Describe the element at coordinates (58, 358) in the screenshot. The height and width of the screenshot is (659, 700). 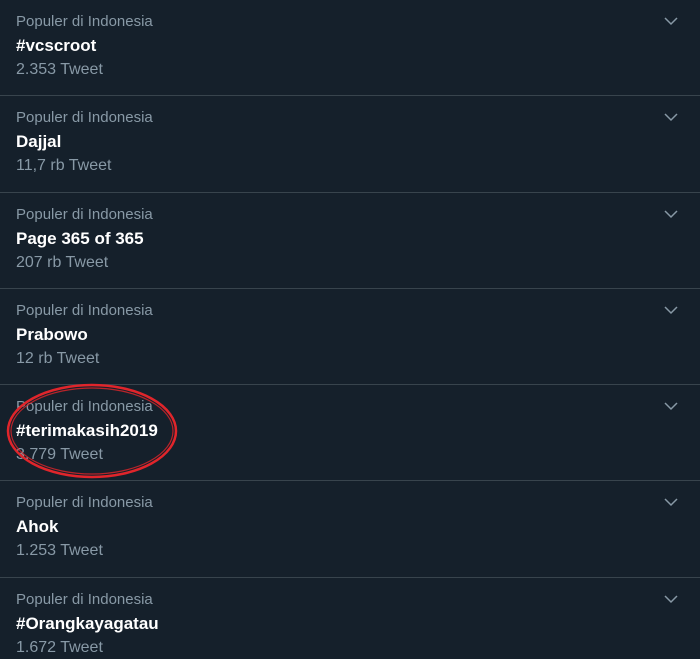
I see `trend-tweet-count: 12 rb Tweet` at that location.